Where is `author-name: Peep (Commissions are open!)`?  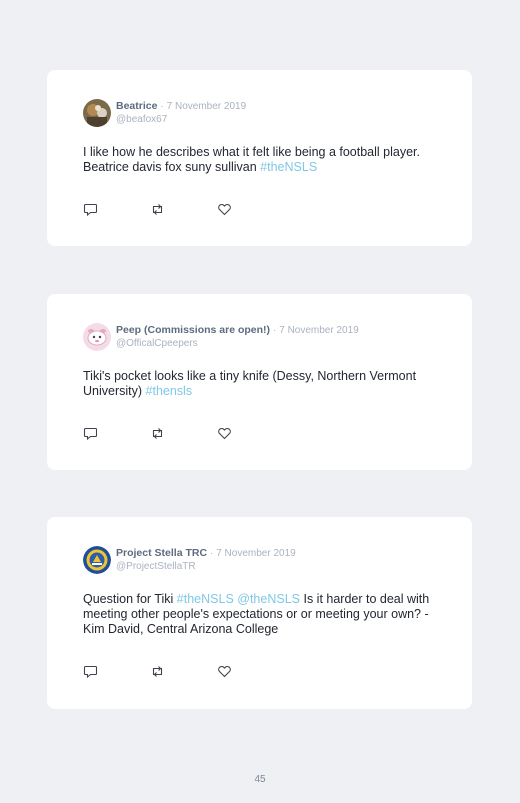 author-name: Peep (Commissions are open!) is located at coordinates (193, 330).